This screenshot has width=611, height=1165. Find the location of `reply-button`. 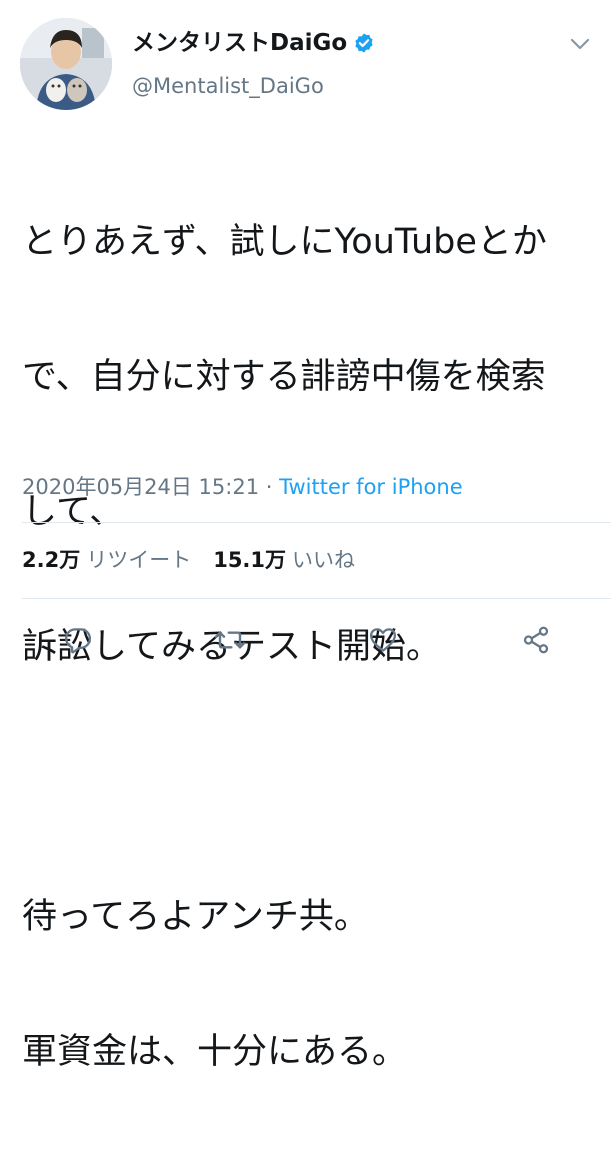

reply-button is located at coordinates (78, 640).